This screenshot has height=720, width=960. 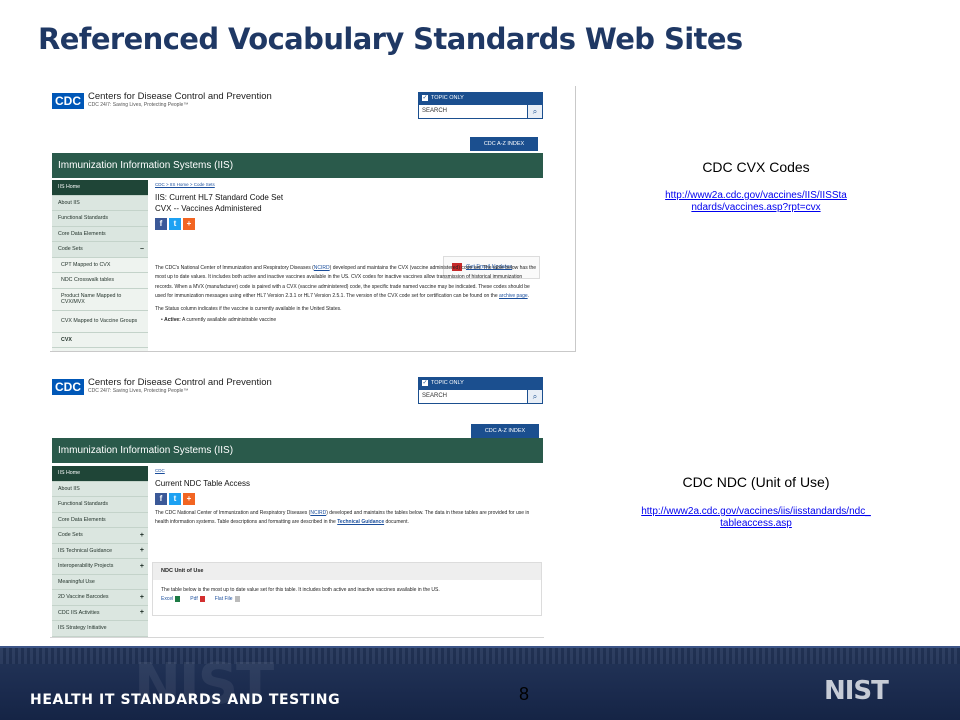 What do you see at coordinates (219, 197) in the screenshot?
I see `page-title: IIS: Current HL7 Standard Code Set` at bounding box center [219, 197].